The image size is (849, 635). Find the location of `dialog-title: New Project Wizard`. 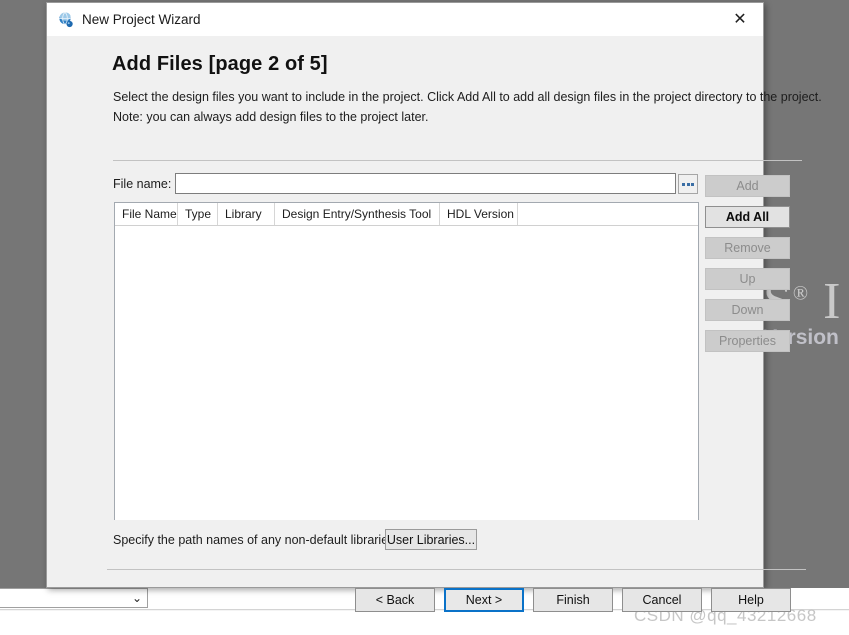

dialog-title: New Project Wizard is located at coordinates (141, 19).